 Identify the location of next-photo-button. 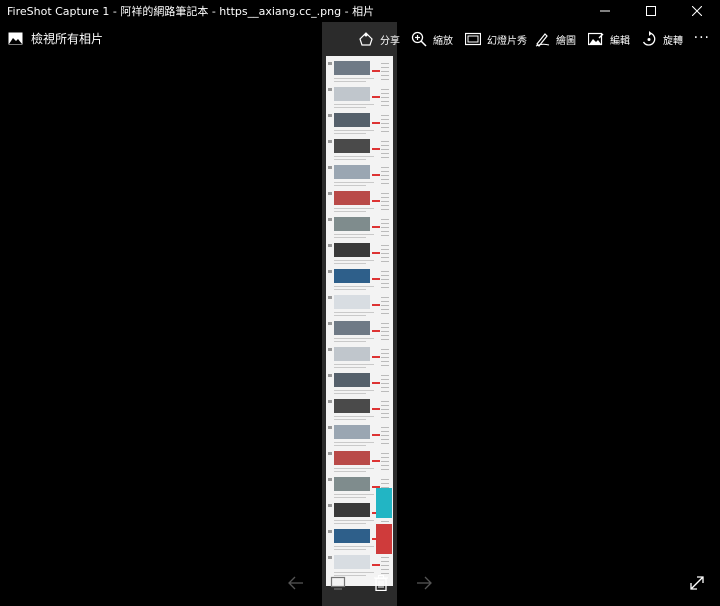
(424, 583).